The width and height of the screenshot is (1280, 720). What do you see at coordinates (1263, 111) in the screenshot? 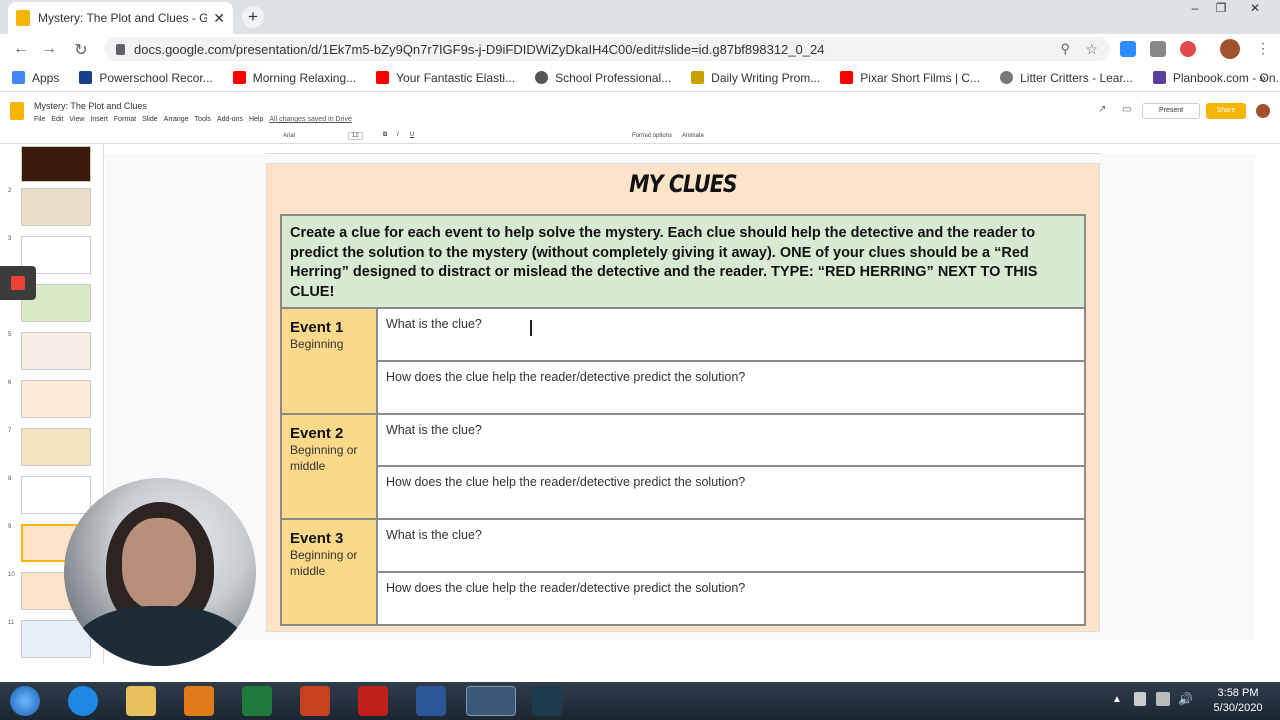
I see `account-avatar` at bounding box center [1263, 111].